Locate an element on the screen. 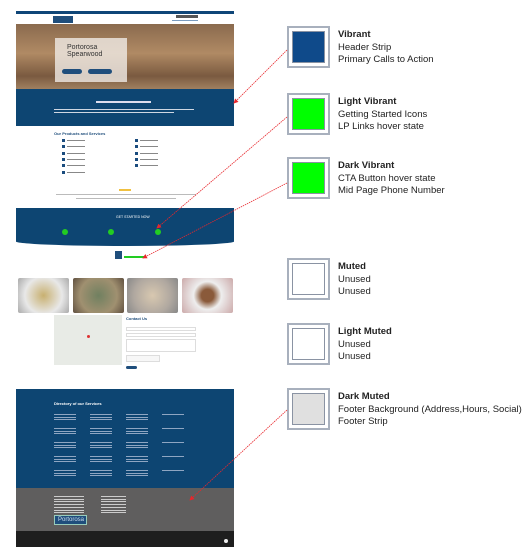  arrow-light-vibrant is located at coordinates (222, 172).